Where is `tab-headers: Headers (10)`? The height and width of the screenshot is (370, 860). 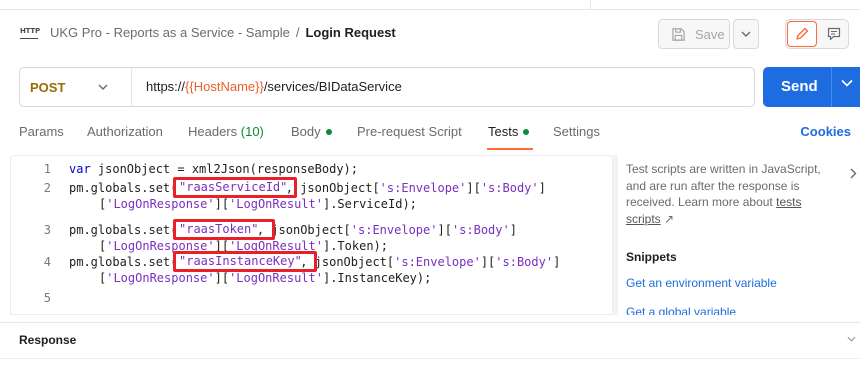
tab-headers: Headers (10) is located at coordinates (226, 131).